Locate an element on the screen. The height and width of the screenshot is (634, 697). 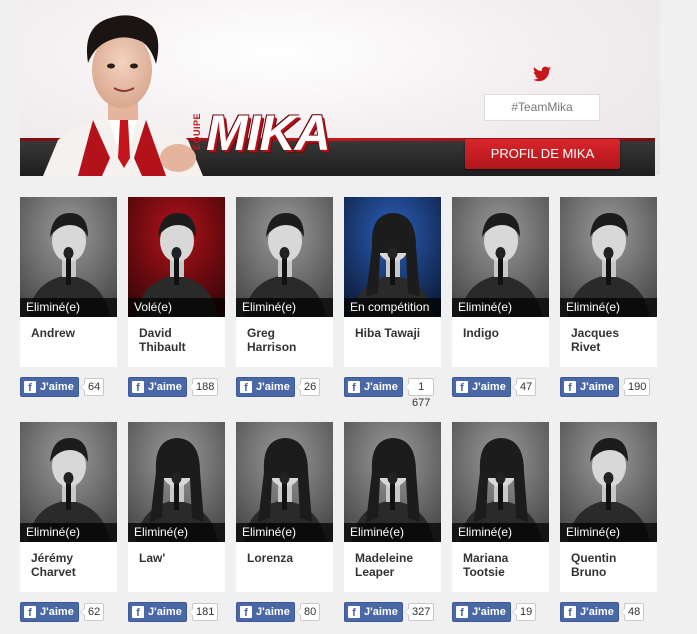
candidate-card: Eliminé(e) Greg Harrison is located at coordinates (284, 282).